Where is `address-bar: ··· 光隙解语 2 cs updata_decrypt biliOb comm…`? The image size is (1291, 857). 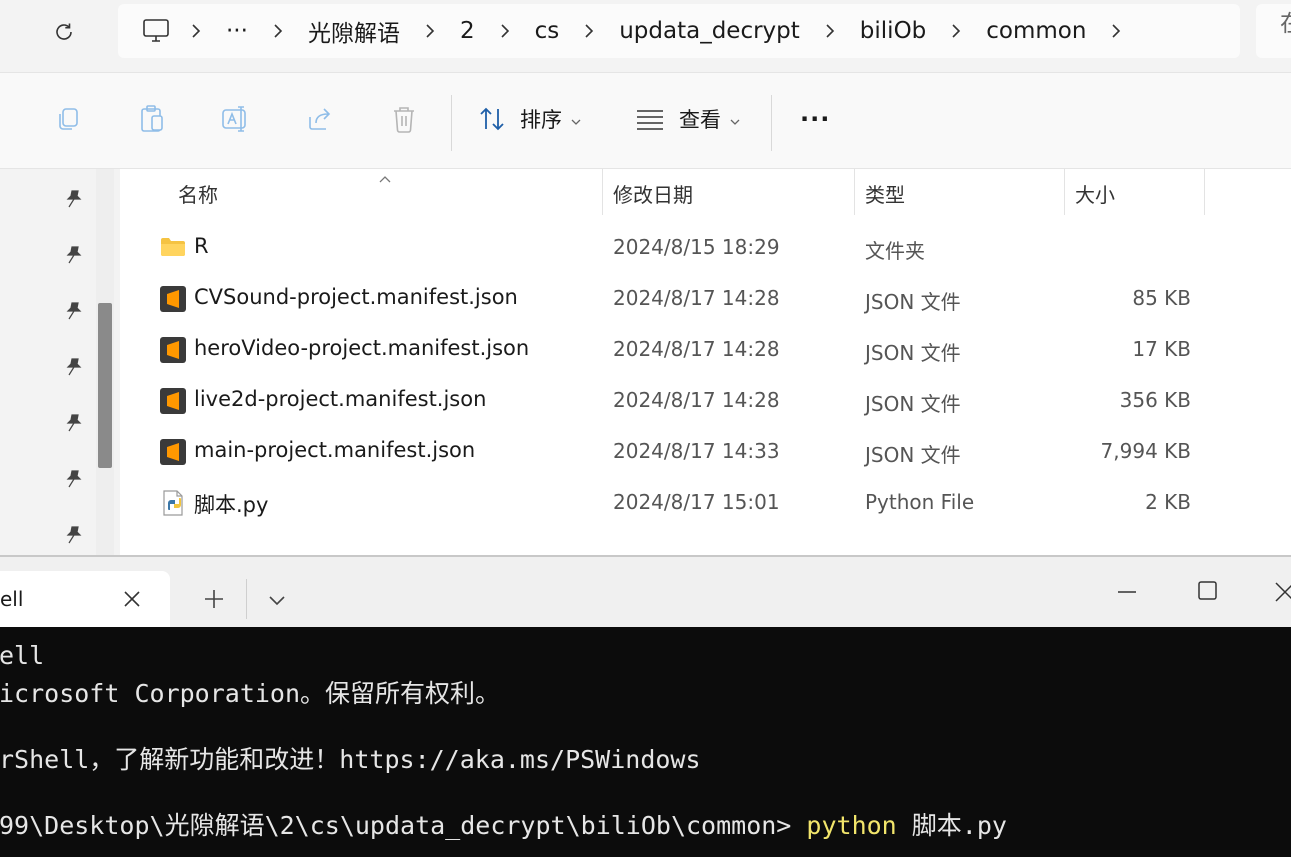
address-bar: ··· 光隙解语 2 cs updata_decrypt biliOb comm… is located at coordinates (679, 31).